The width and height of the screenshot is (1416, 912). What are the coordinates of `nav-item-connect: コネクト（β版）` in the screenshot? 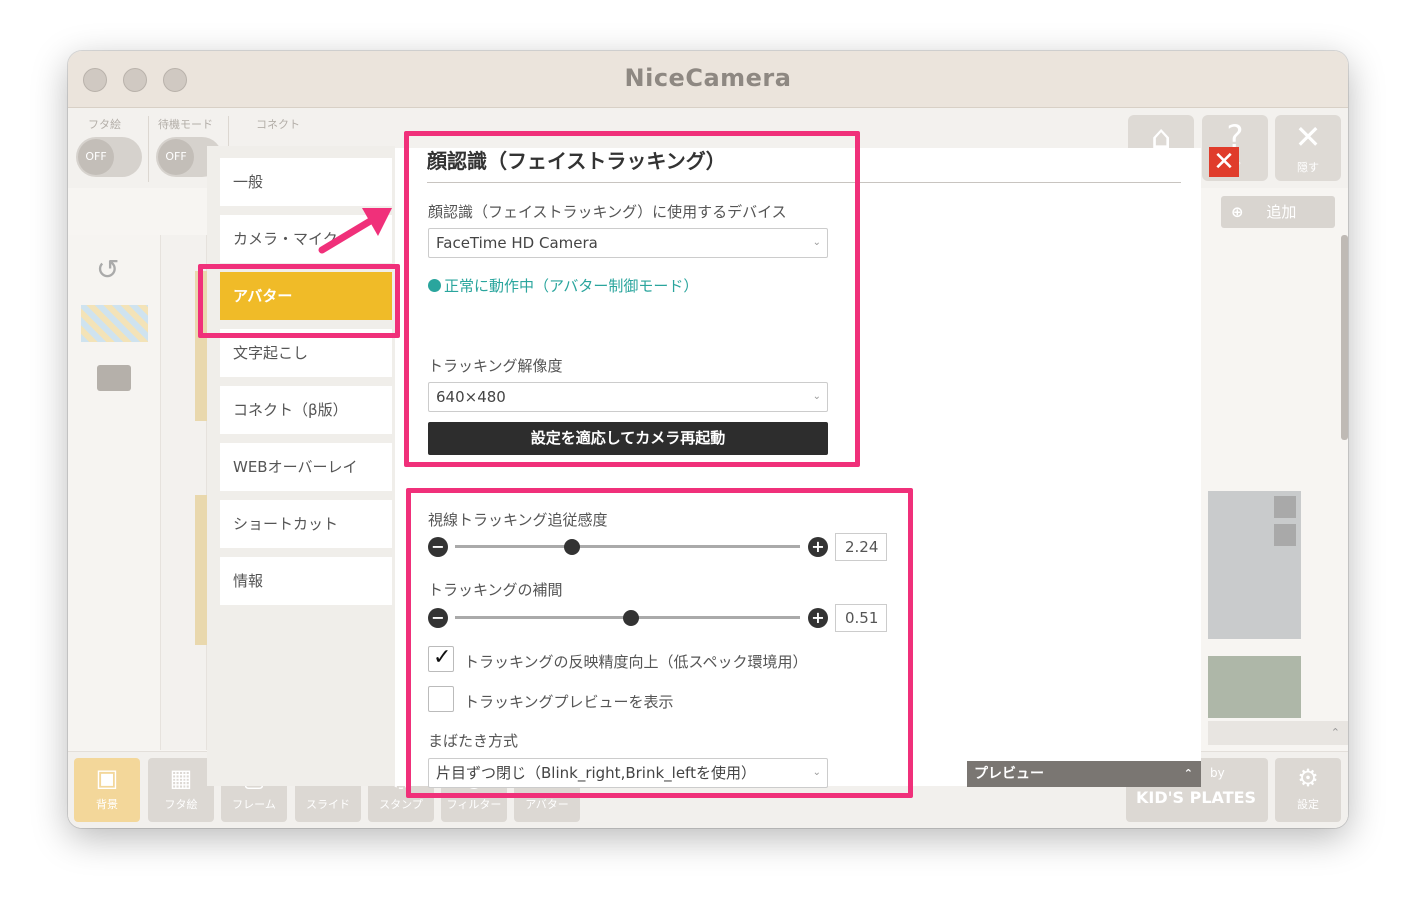 It's located at (306, 410).